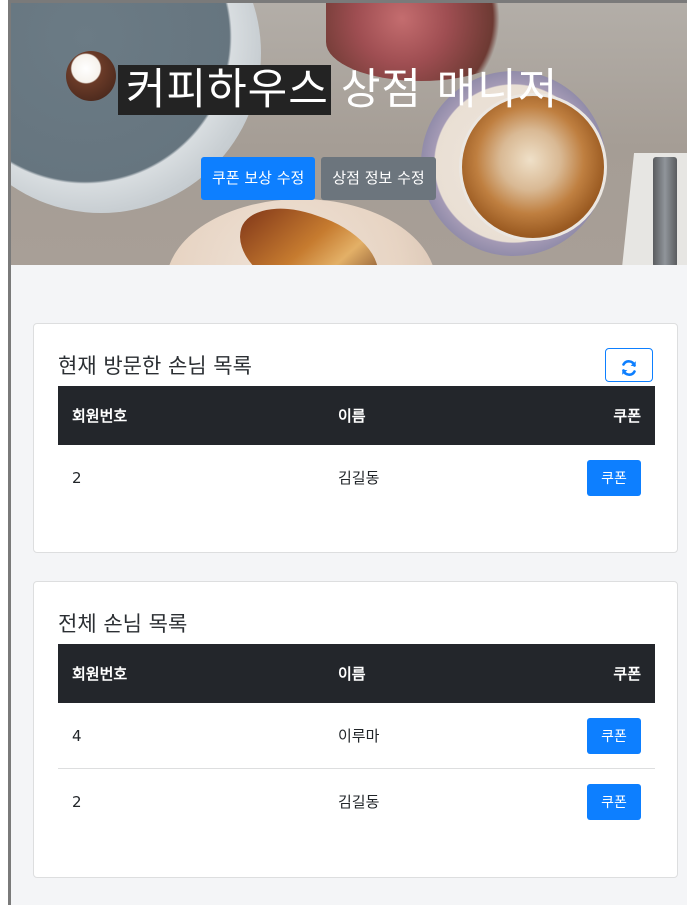 The image size is (687, 905). I want to click on refresh-icon, so click(629, 368).